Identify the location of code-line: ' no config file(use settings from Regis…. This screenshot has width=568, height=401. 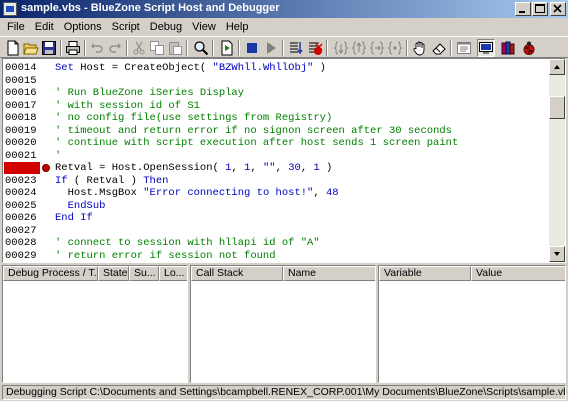
(193, 118).